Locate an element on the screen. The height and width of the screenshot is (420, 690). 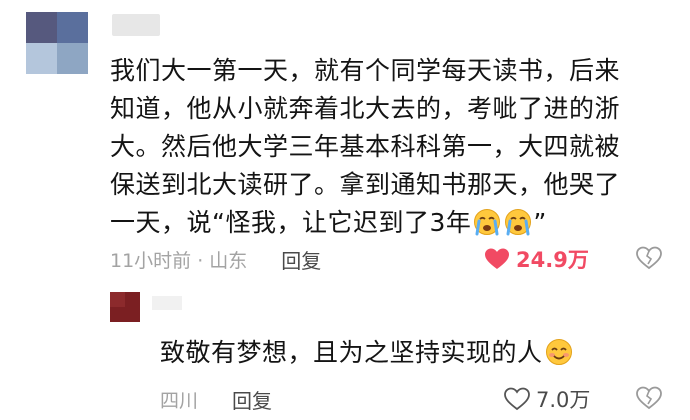
comment-line: 一天，说“怪我，让它迟到了3年 is located at coordinates (291, 222).